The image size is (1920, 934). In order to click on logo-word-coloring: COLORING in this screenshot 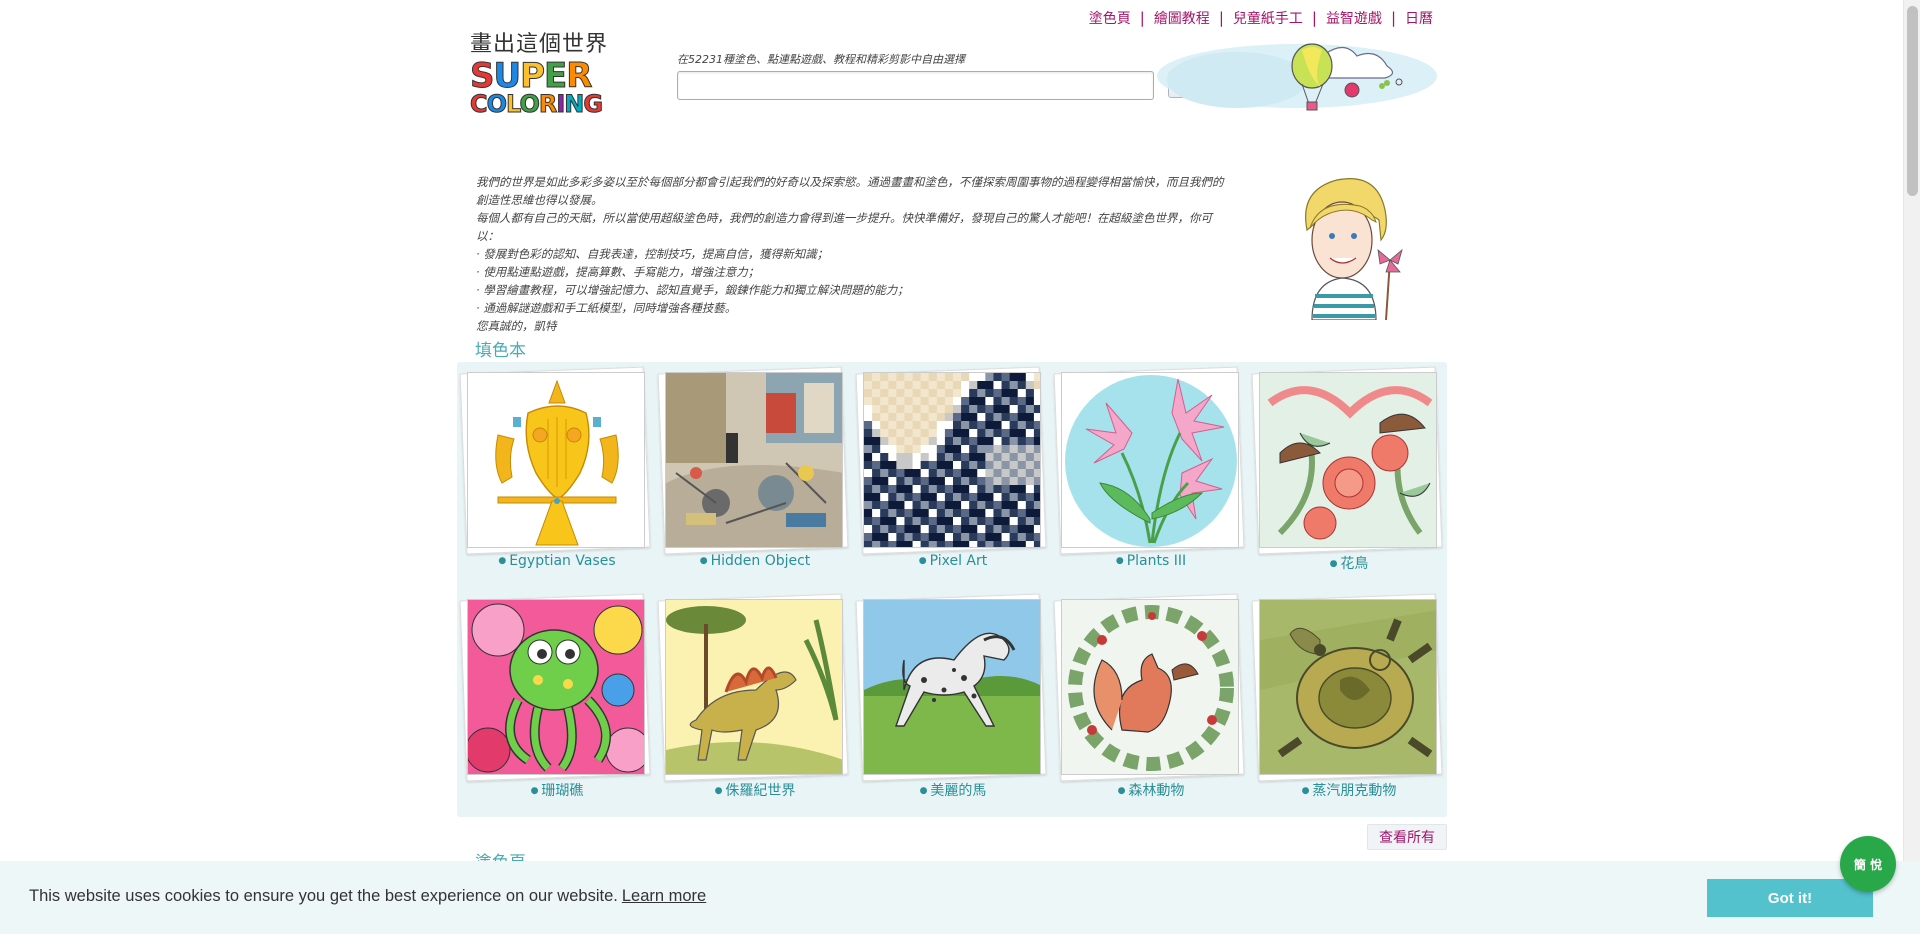, I will do `click(537, 104)`.